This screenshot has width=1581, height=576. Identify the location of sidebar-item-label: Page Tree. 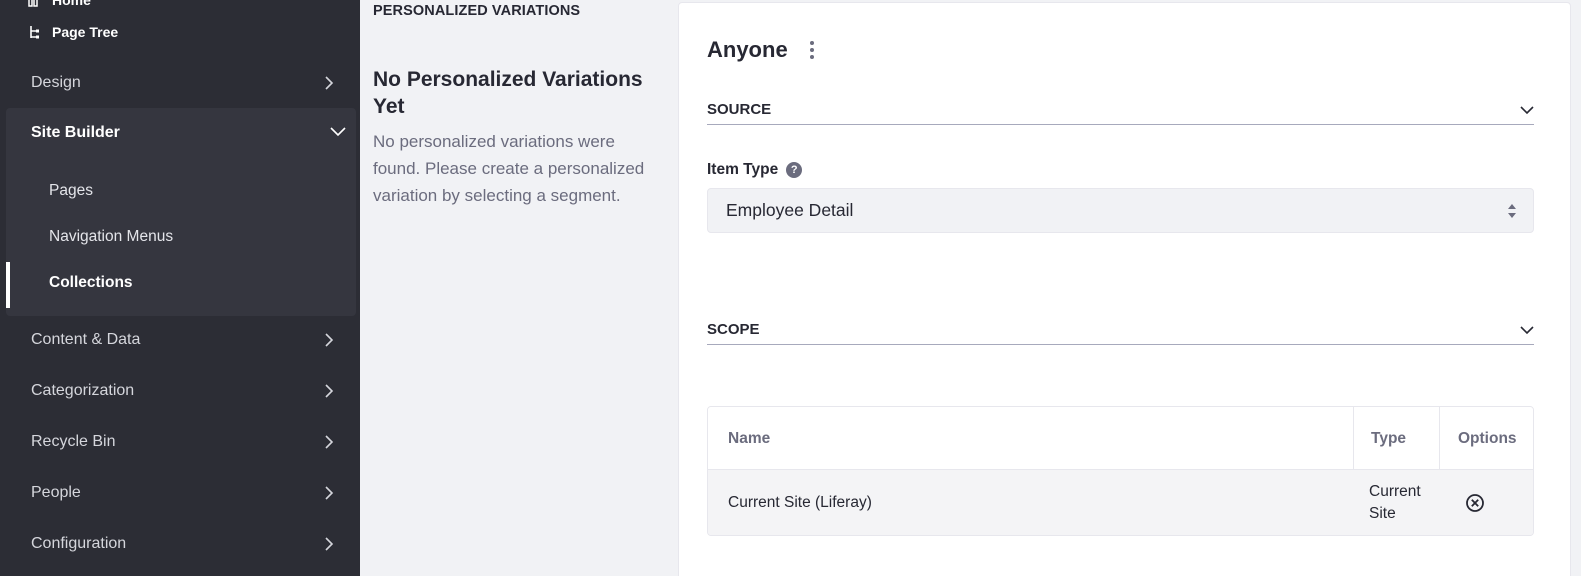
(85, 32).